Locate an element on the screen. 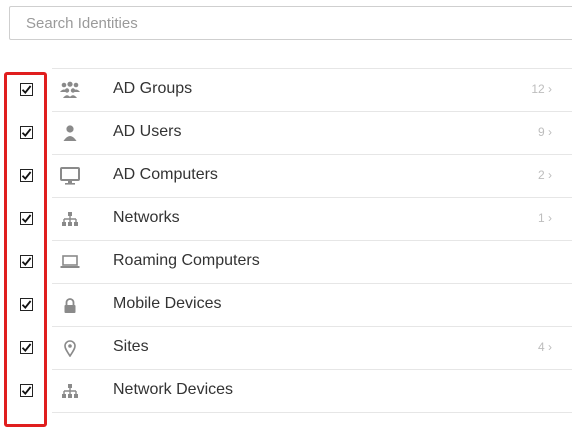  item-label: AD Groups is located at coordinates (153, 88).